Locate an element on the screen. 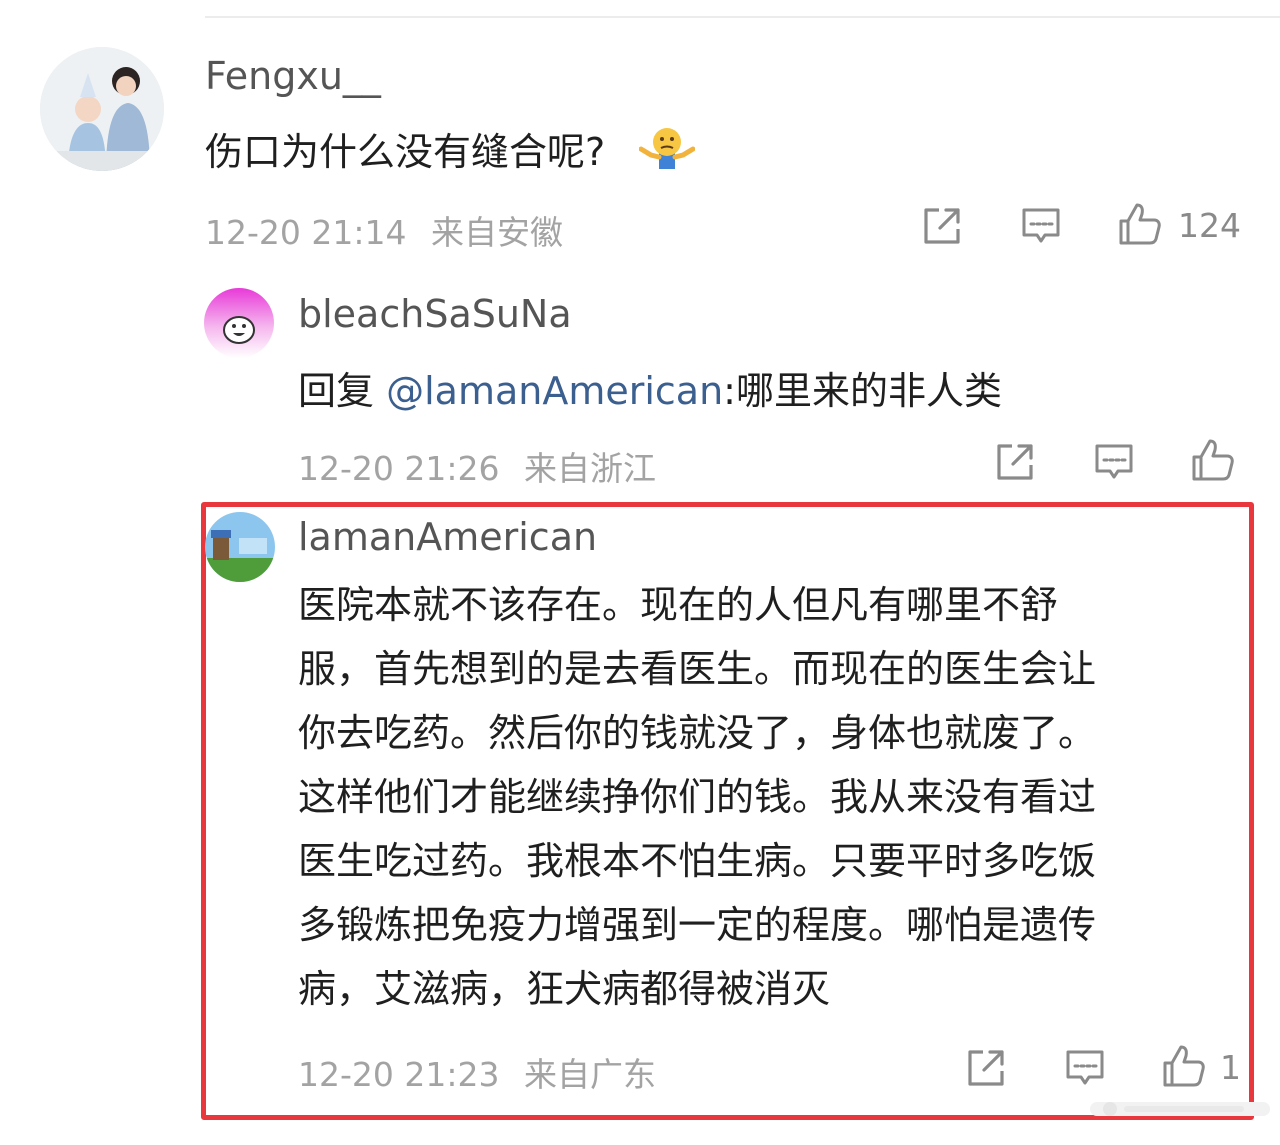  shrug-icon is located at coordinates (667, 149).